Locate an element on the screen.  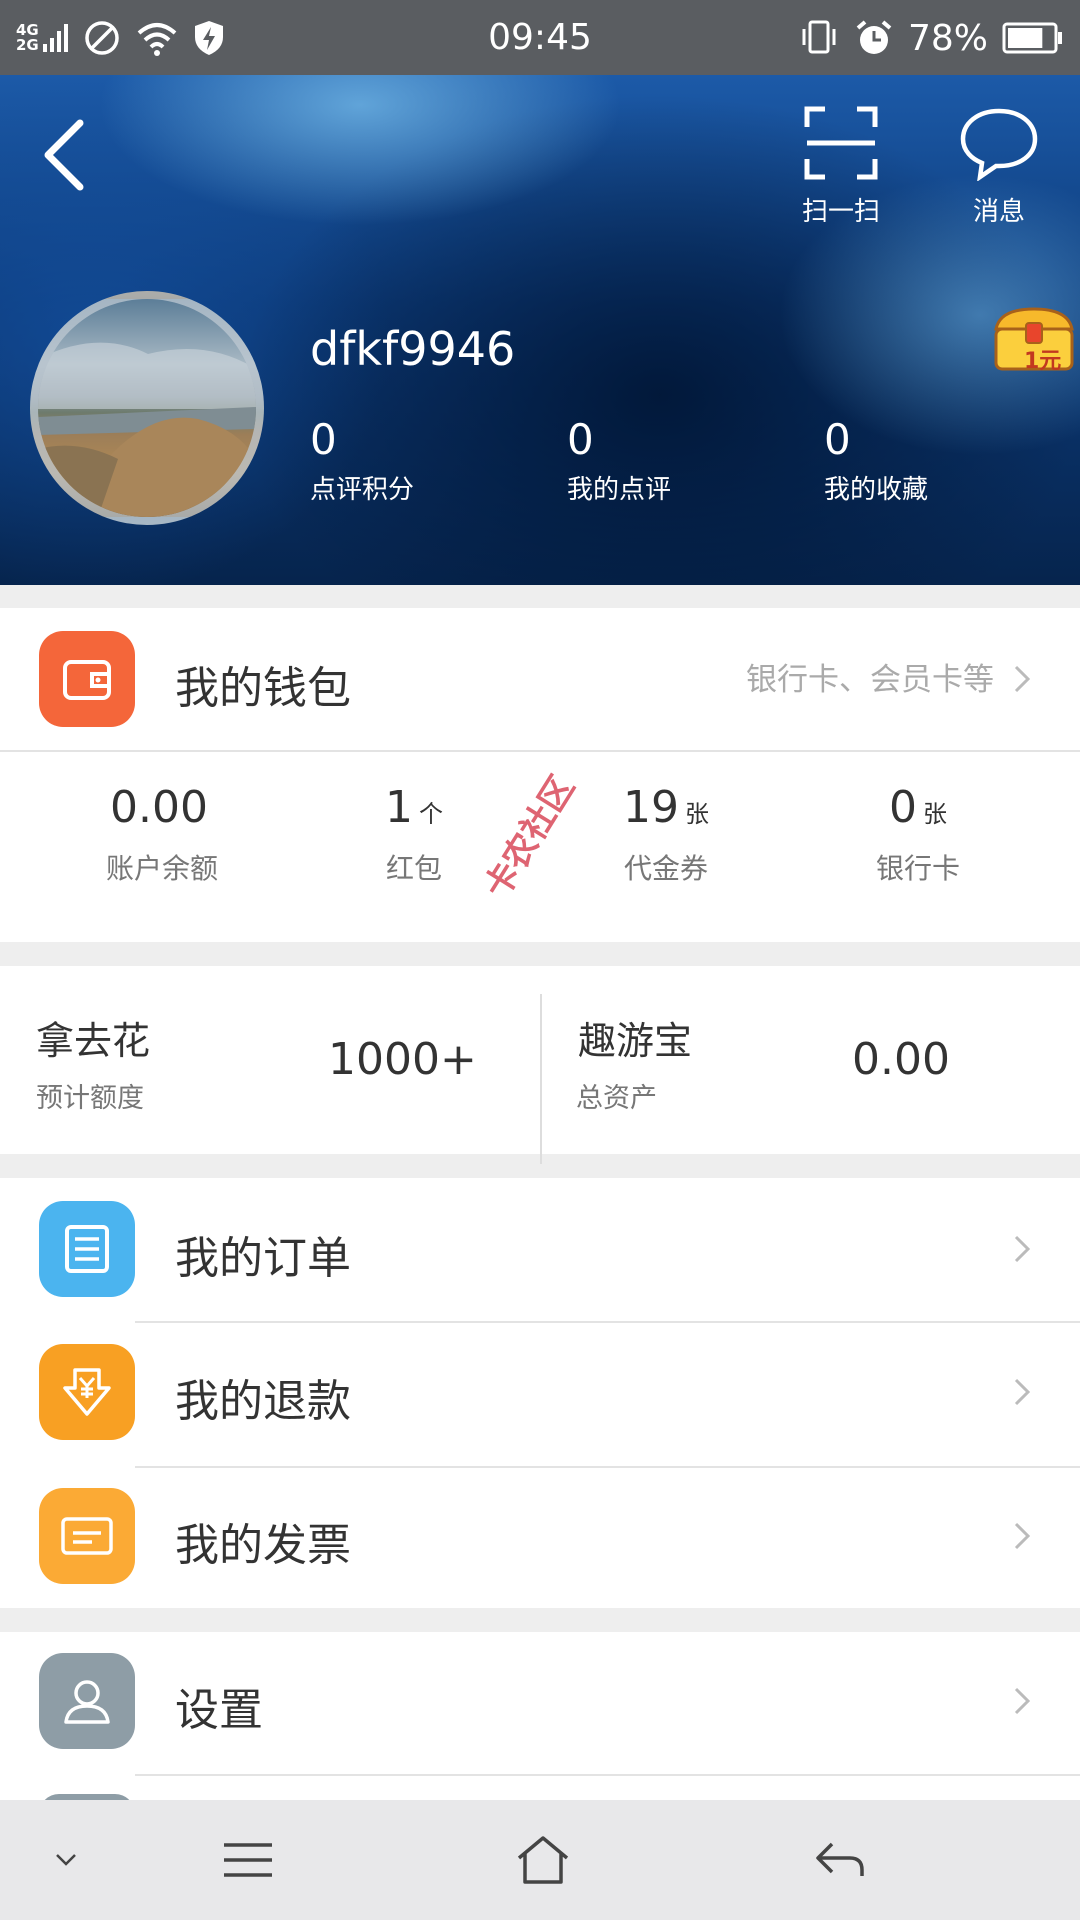
user-profile-icon is located at coordinates (87, 1702).